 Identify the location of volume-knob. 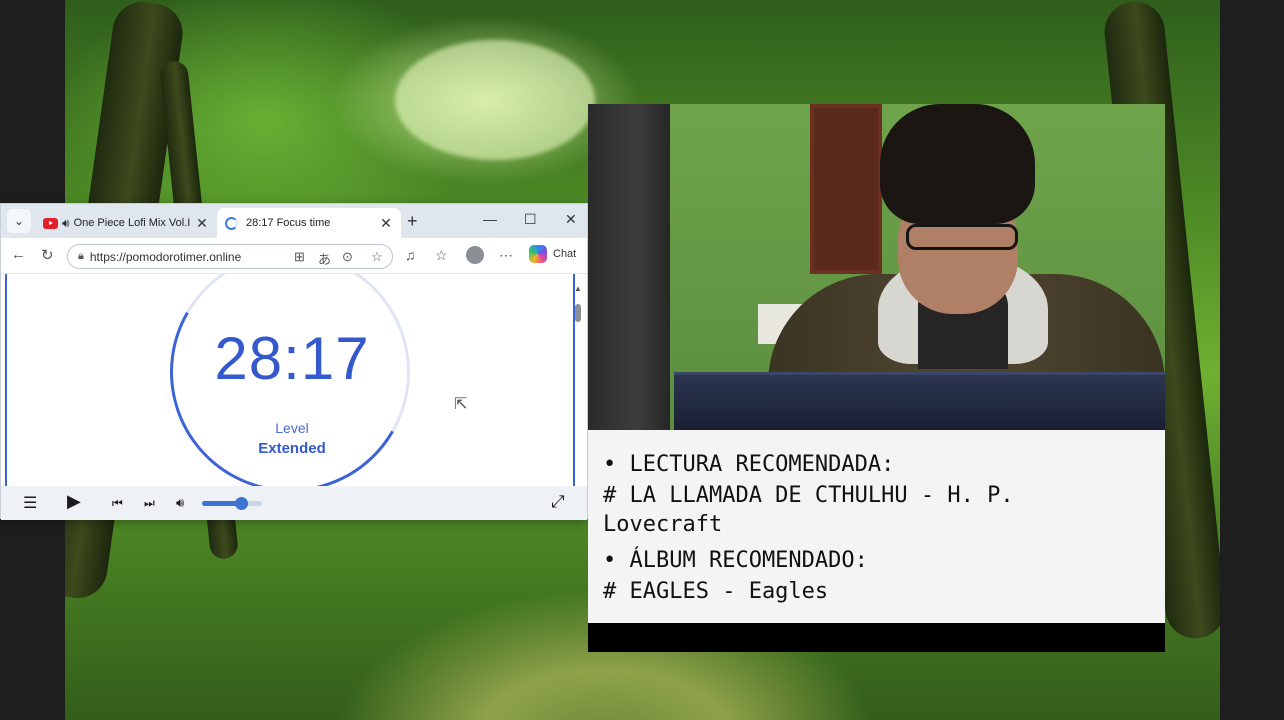
(241, 503).